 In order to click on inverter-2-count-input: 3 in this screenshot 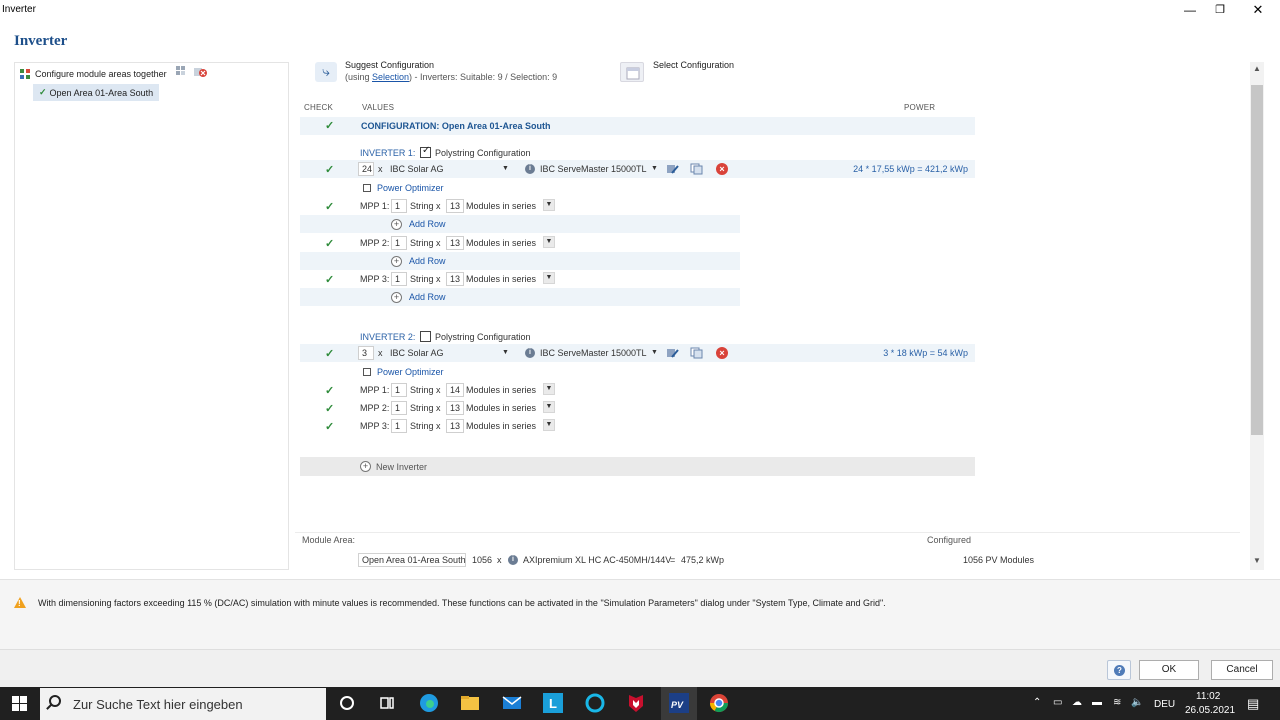, I will do `click(366, 353)`.